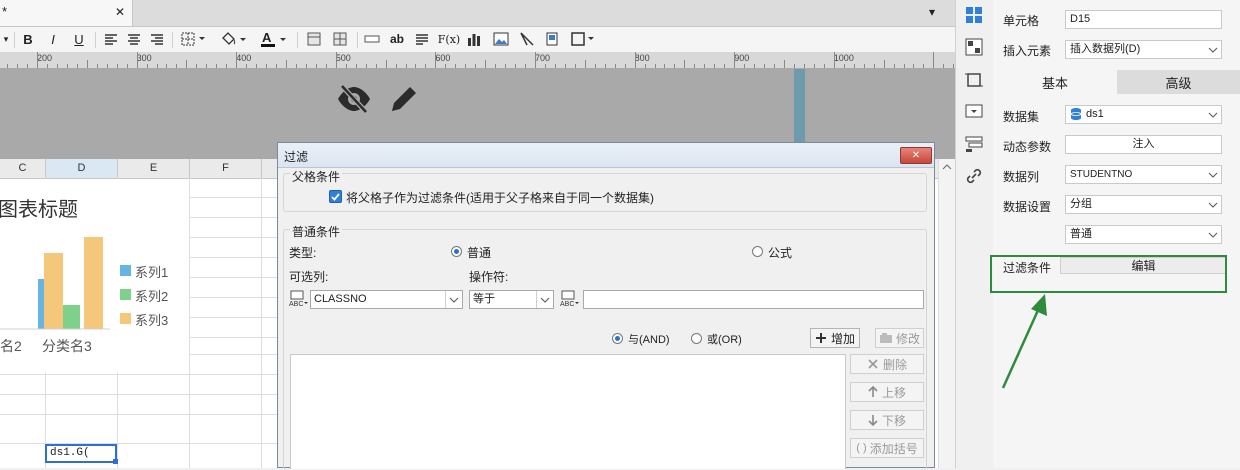  I want to click on italic-button: I, so click(53, 39).